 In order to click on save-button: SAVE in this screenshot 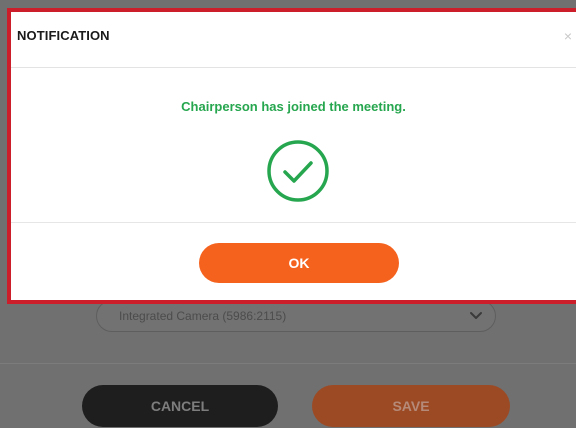, I will do `click(411, 406)`.